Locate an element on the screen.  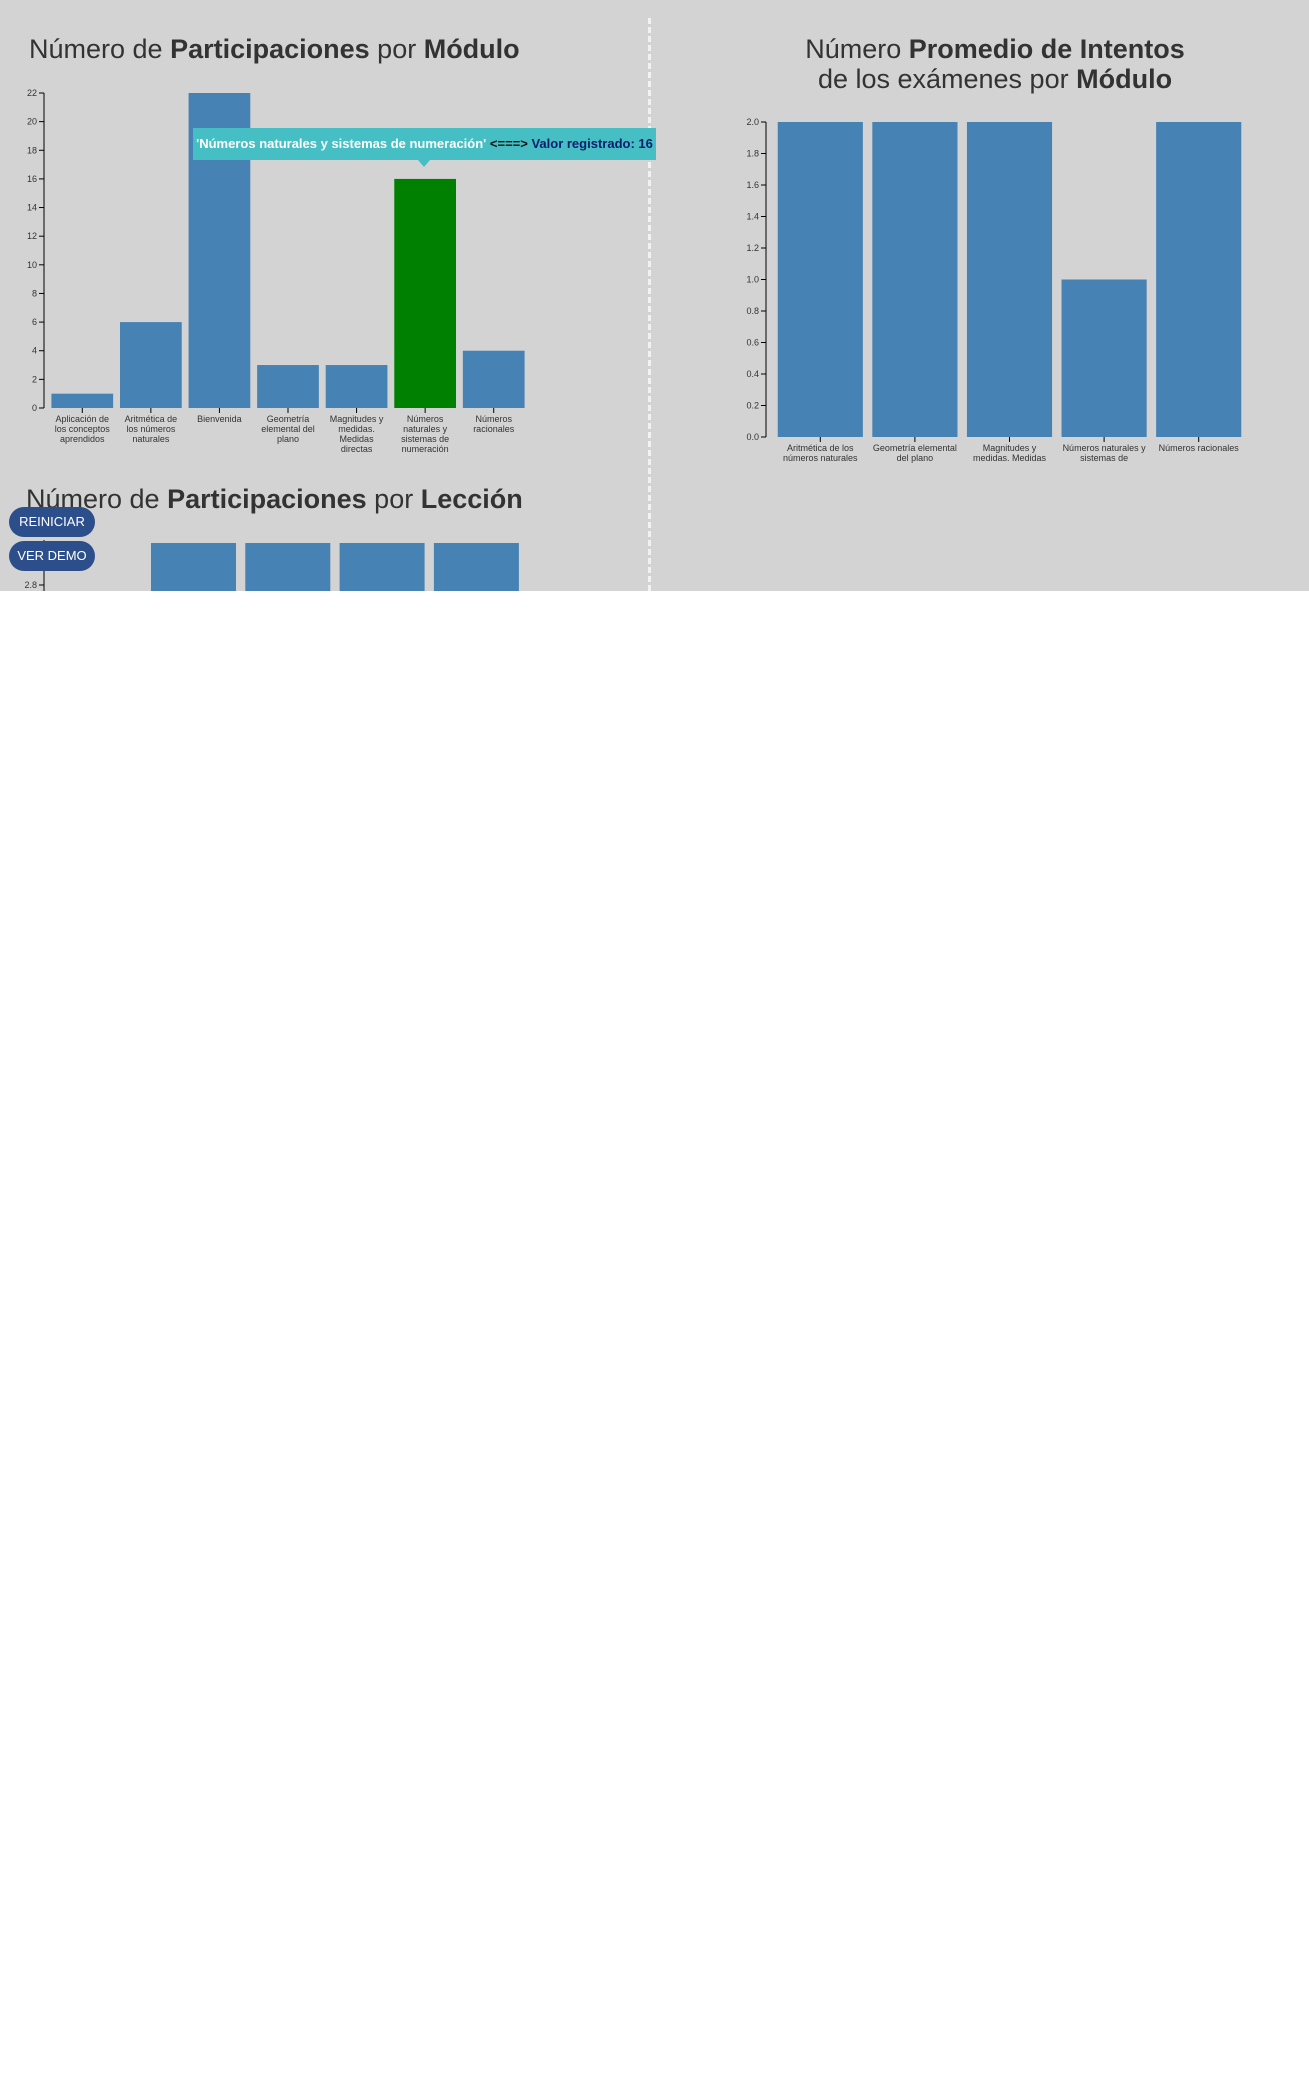
chart1-y-tick: 12 is located at coordinates (35, 236).